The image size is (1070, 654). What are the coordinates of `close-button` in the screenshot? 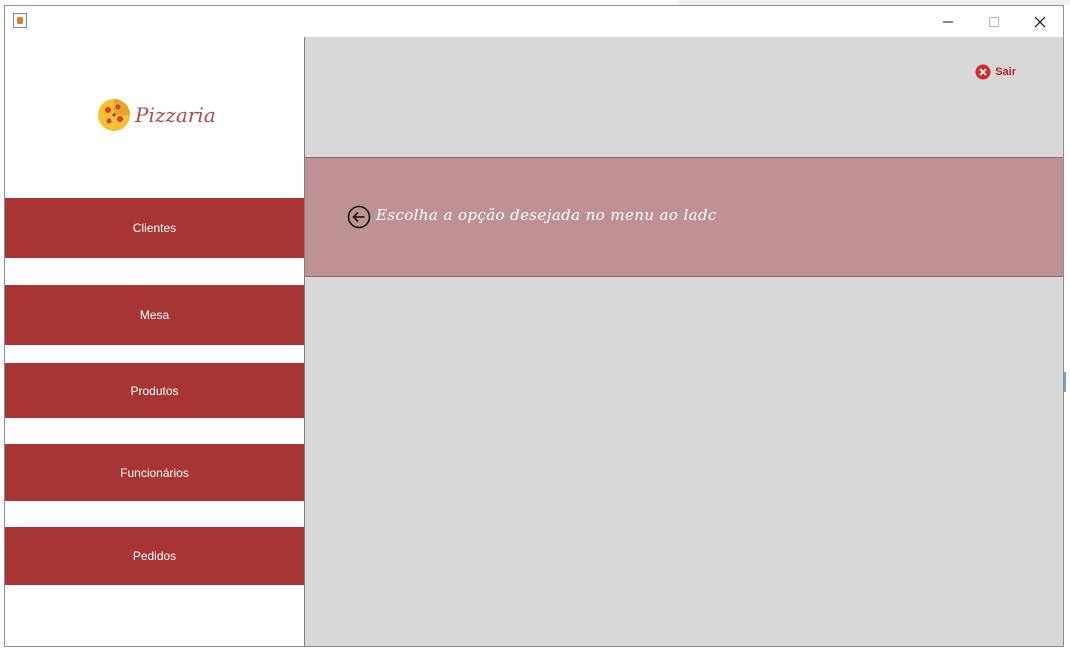 It's located at (1040, 21).